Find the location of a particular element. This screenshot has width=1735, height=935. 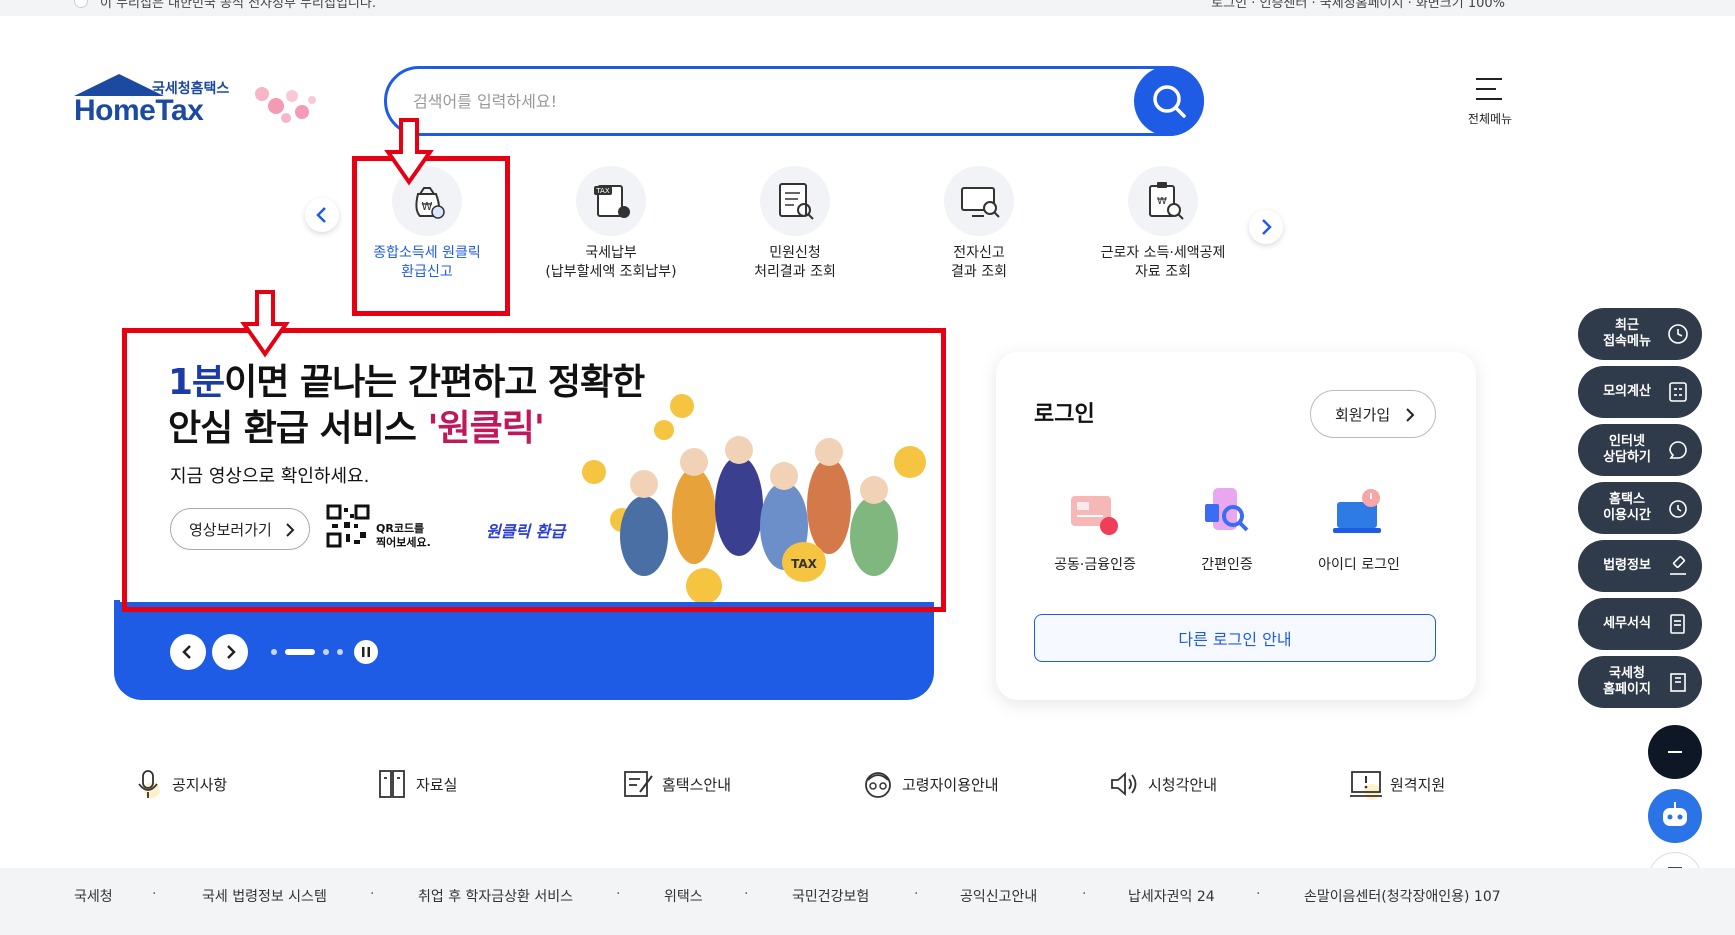

all-menu-label: 전체메뉴 is located at coordinates (1490, 119).